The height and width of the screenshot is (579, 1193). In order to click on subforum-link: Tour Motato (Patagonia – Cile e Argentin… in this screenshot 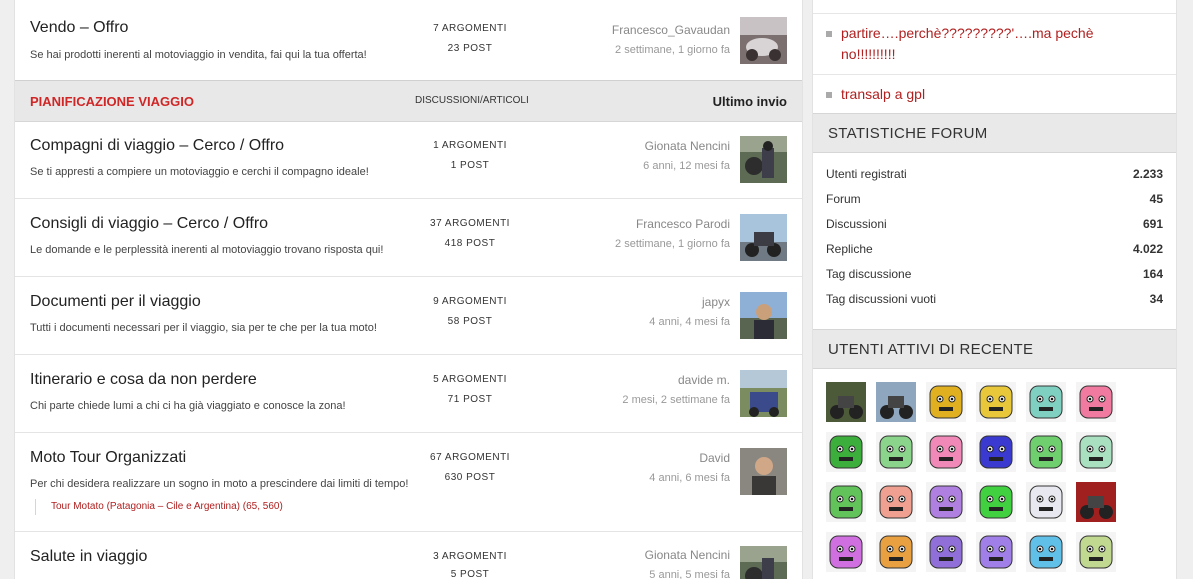, I will do `click(159, 507)`.